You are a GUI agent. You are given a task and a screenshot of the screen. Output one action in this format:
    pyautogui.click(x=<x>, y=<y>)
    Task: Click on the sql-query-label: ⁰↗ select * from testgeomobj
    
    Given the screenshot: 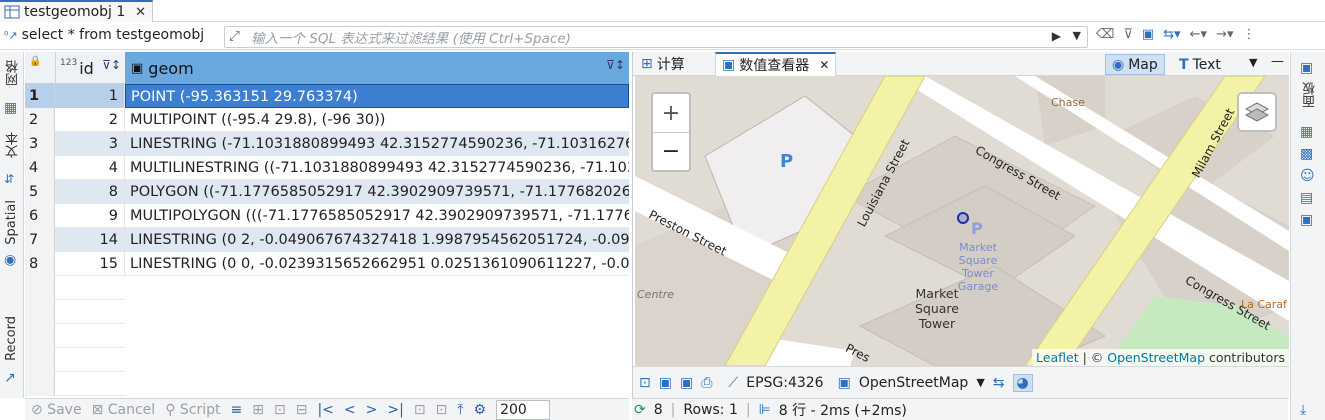 What is the action you would take?
    pyautogui.click(x=104, y=35)
    